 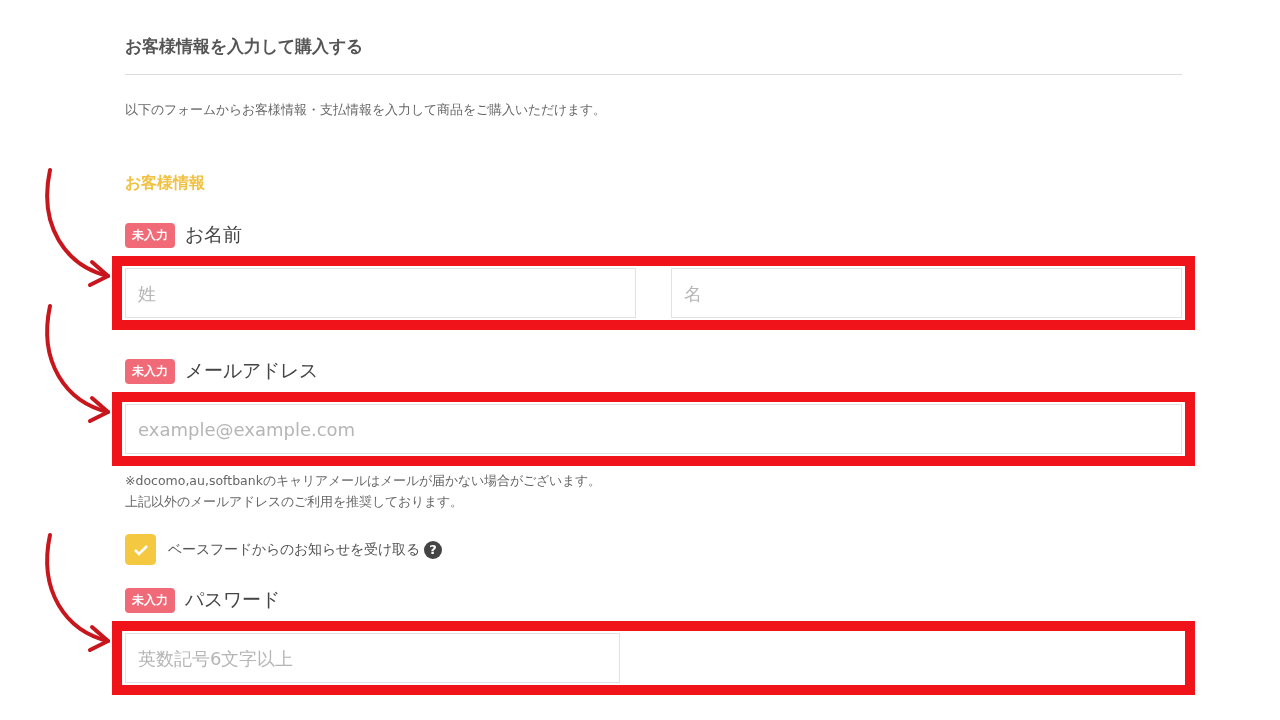 I want to click on input-field: 姓, so click(x=380, y=293).